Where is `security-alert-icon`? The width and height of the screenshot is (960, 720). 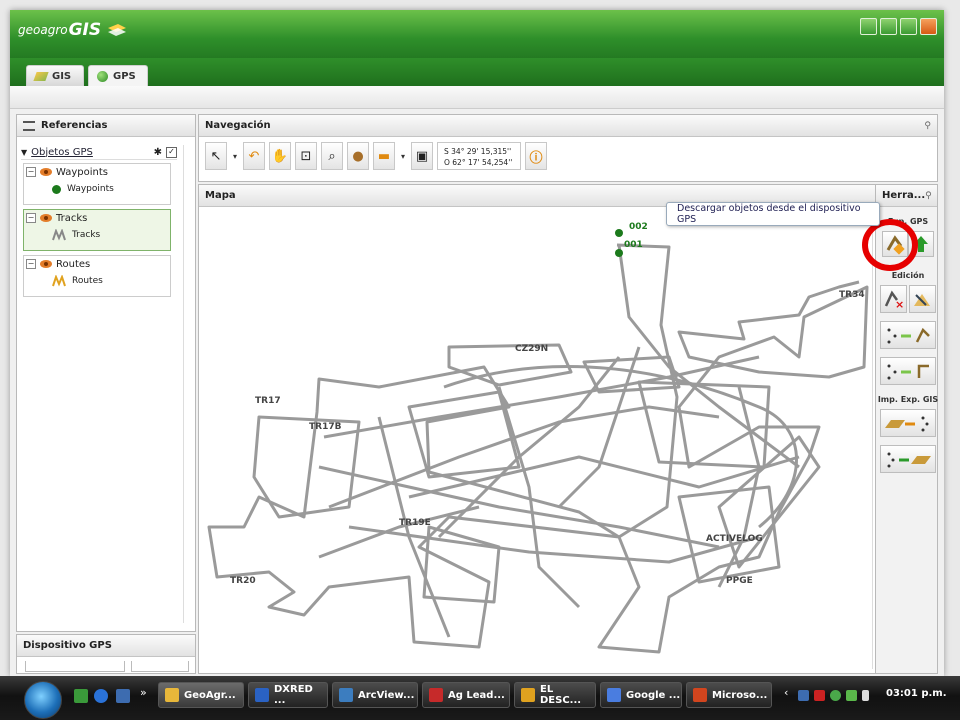
security-alert-icon is located at coordinates (819, 695).